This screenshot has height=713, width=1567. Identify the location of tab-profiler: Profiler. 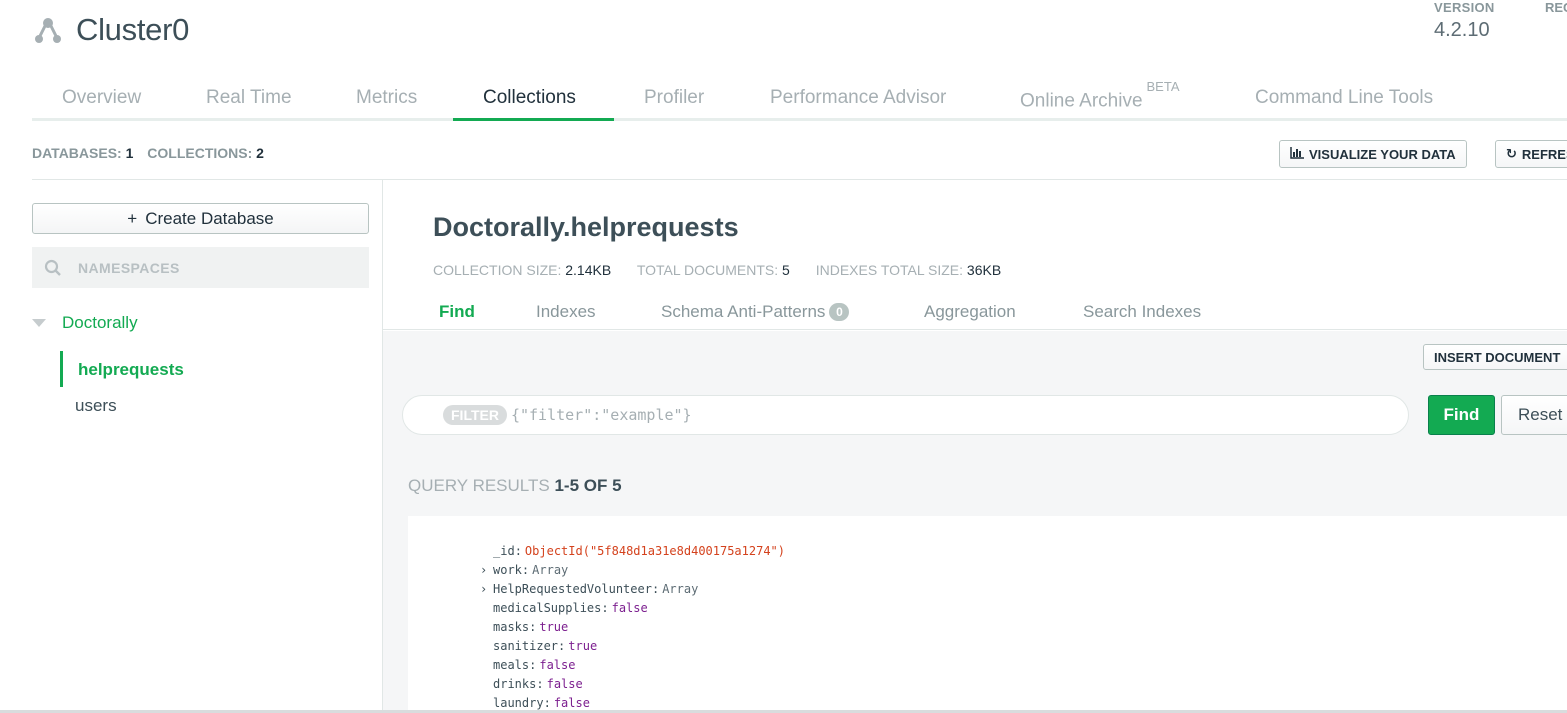
(674, 98).